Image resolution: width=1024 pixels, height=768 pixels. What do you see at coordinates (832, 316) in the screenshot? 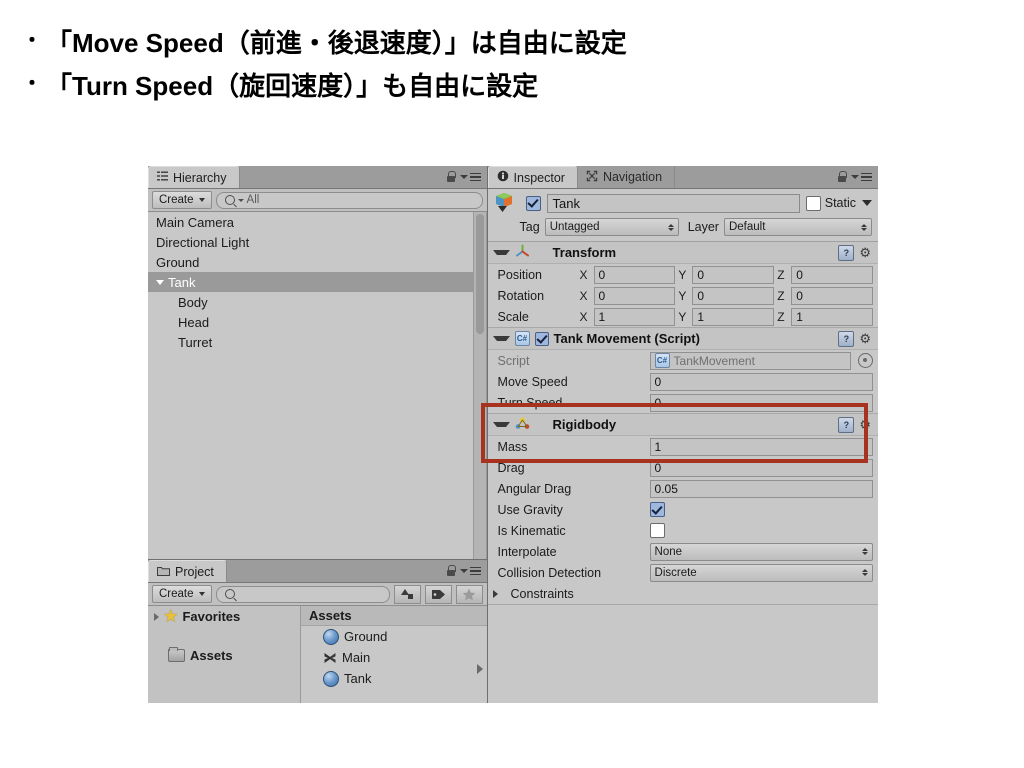
I see `scale-z-input: 1` at bounding box center [832, 316].